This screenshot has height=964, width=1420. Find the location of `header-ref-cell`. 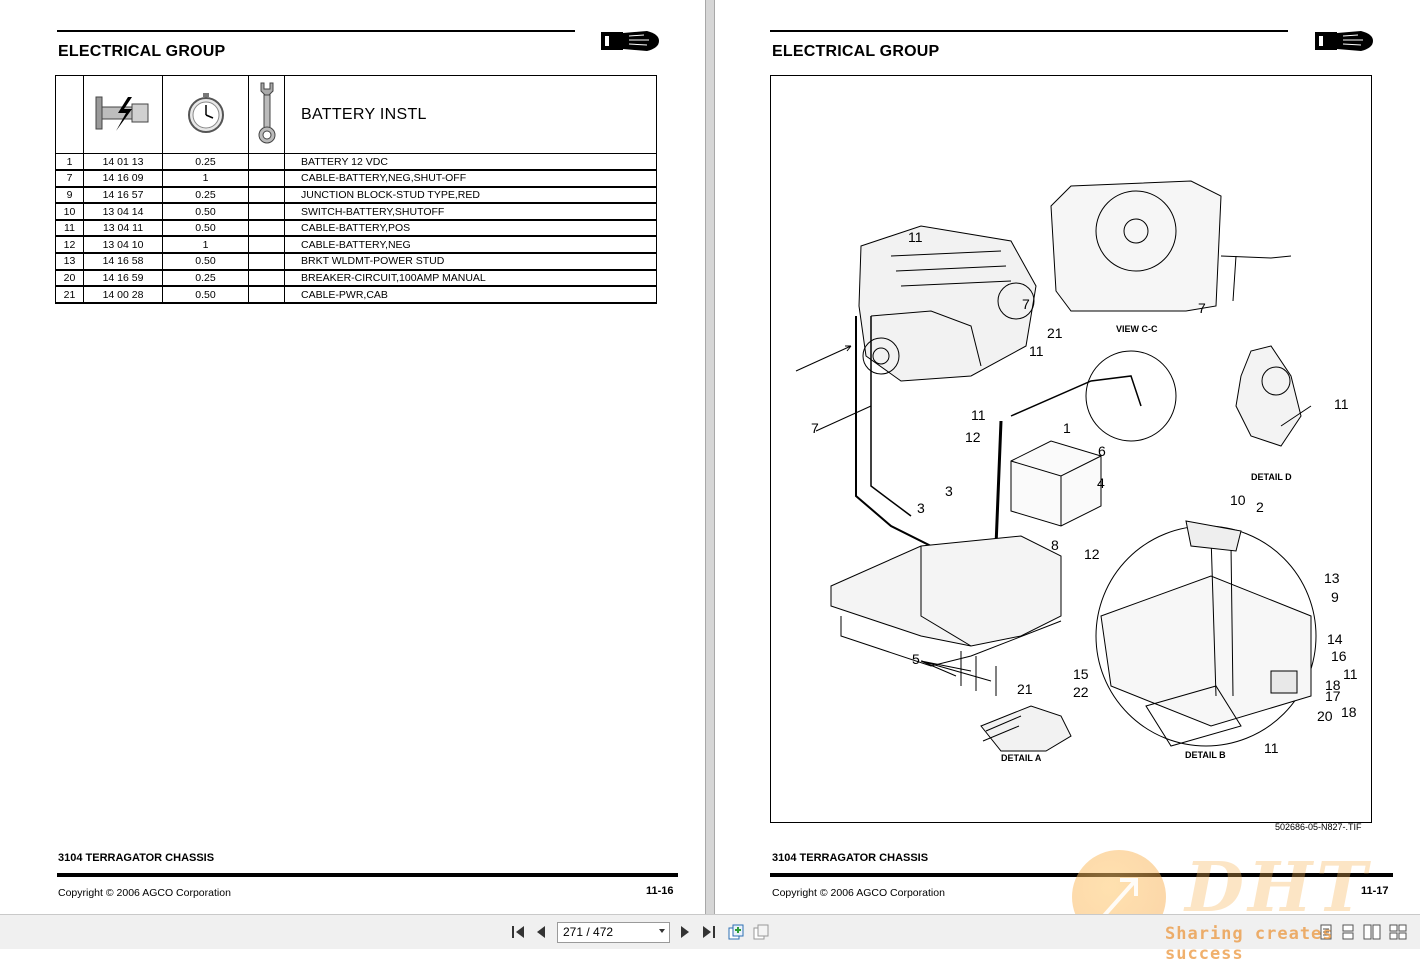

header-ref-cell is located at coordinates (69, 114).